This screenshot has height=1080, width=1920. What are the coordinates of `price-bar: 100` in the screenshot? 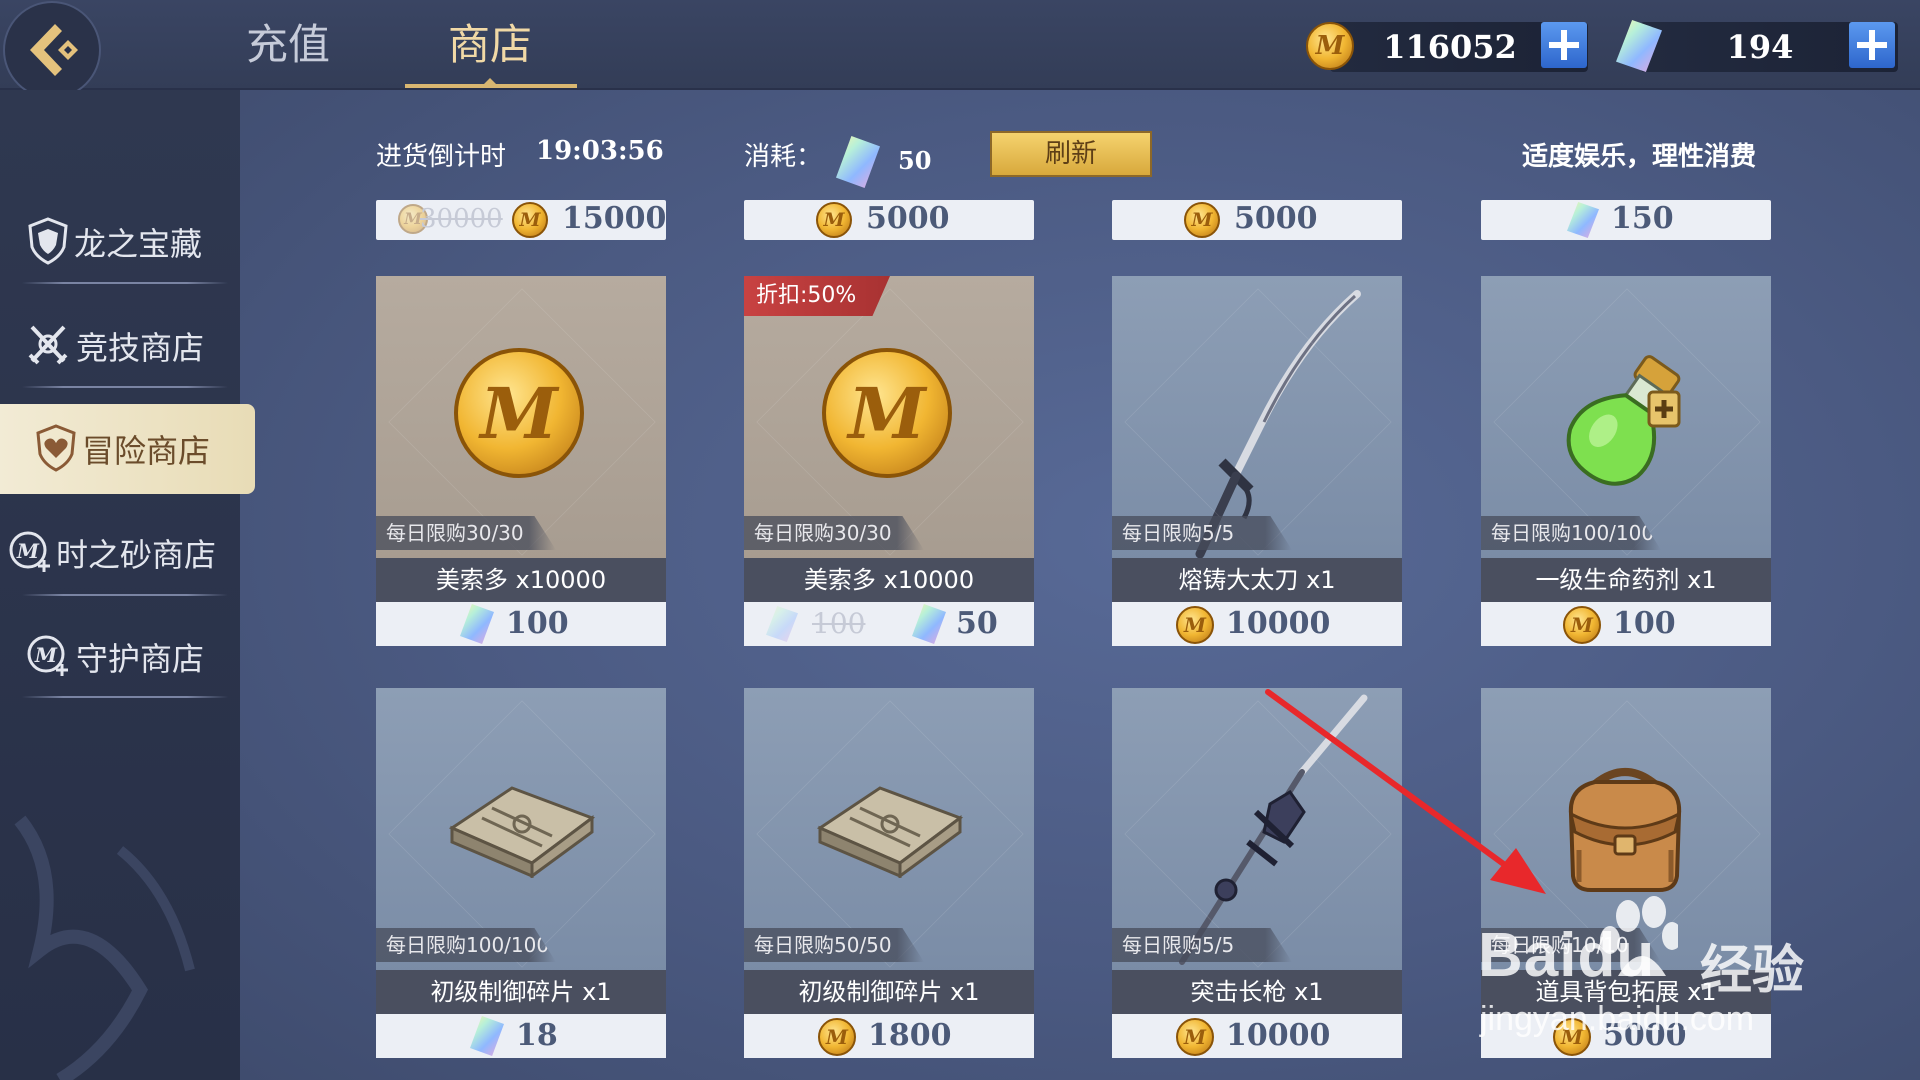 It's located at (521, 624).